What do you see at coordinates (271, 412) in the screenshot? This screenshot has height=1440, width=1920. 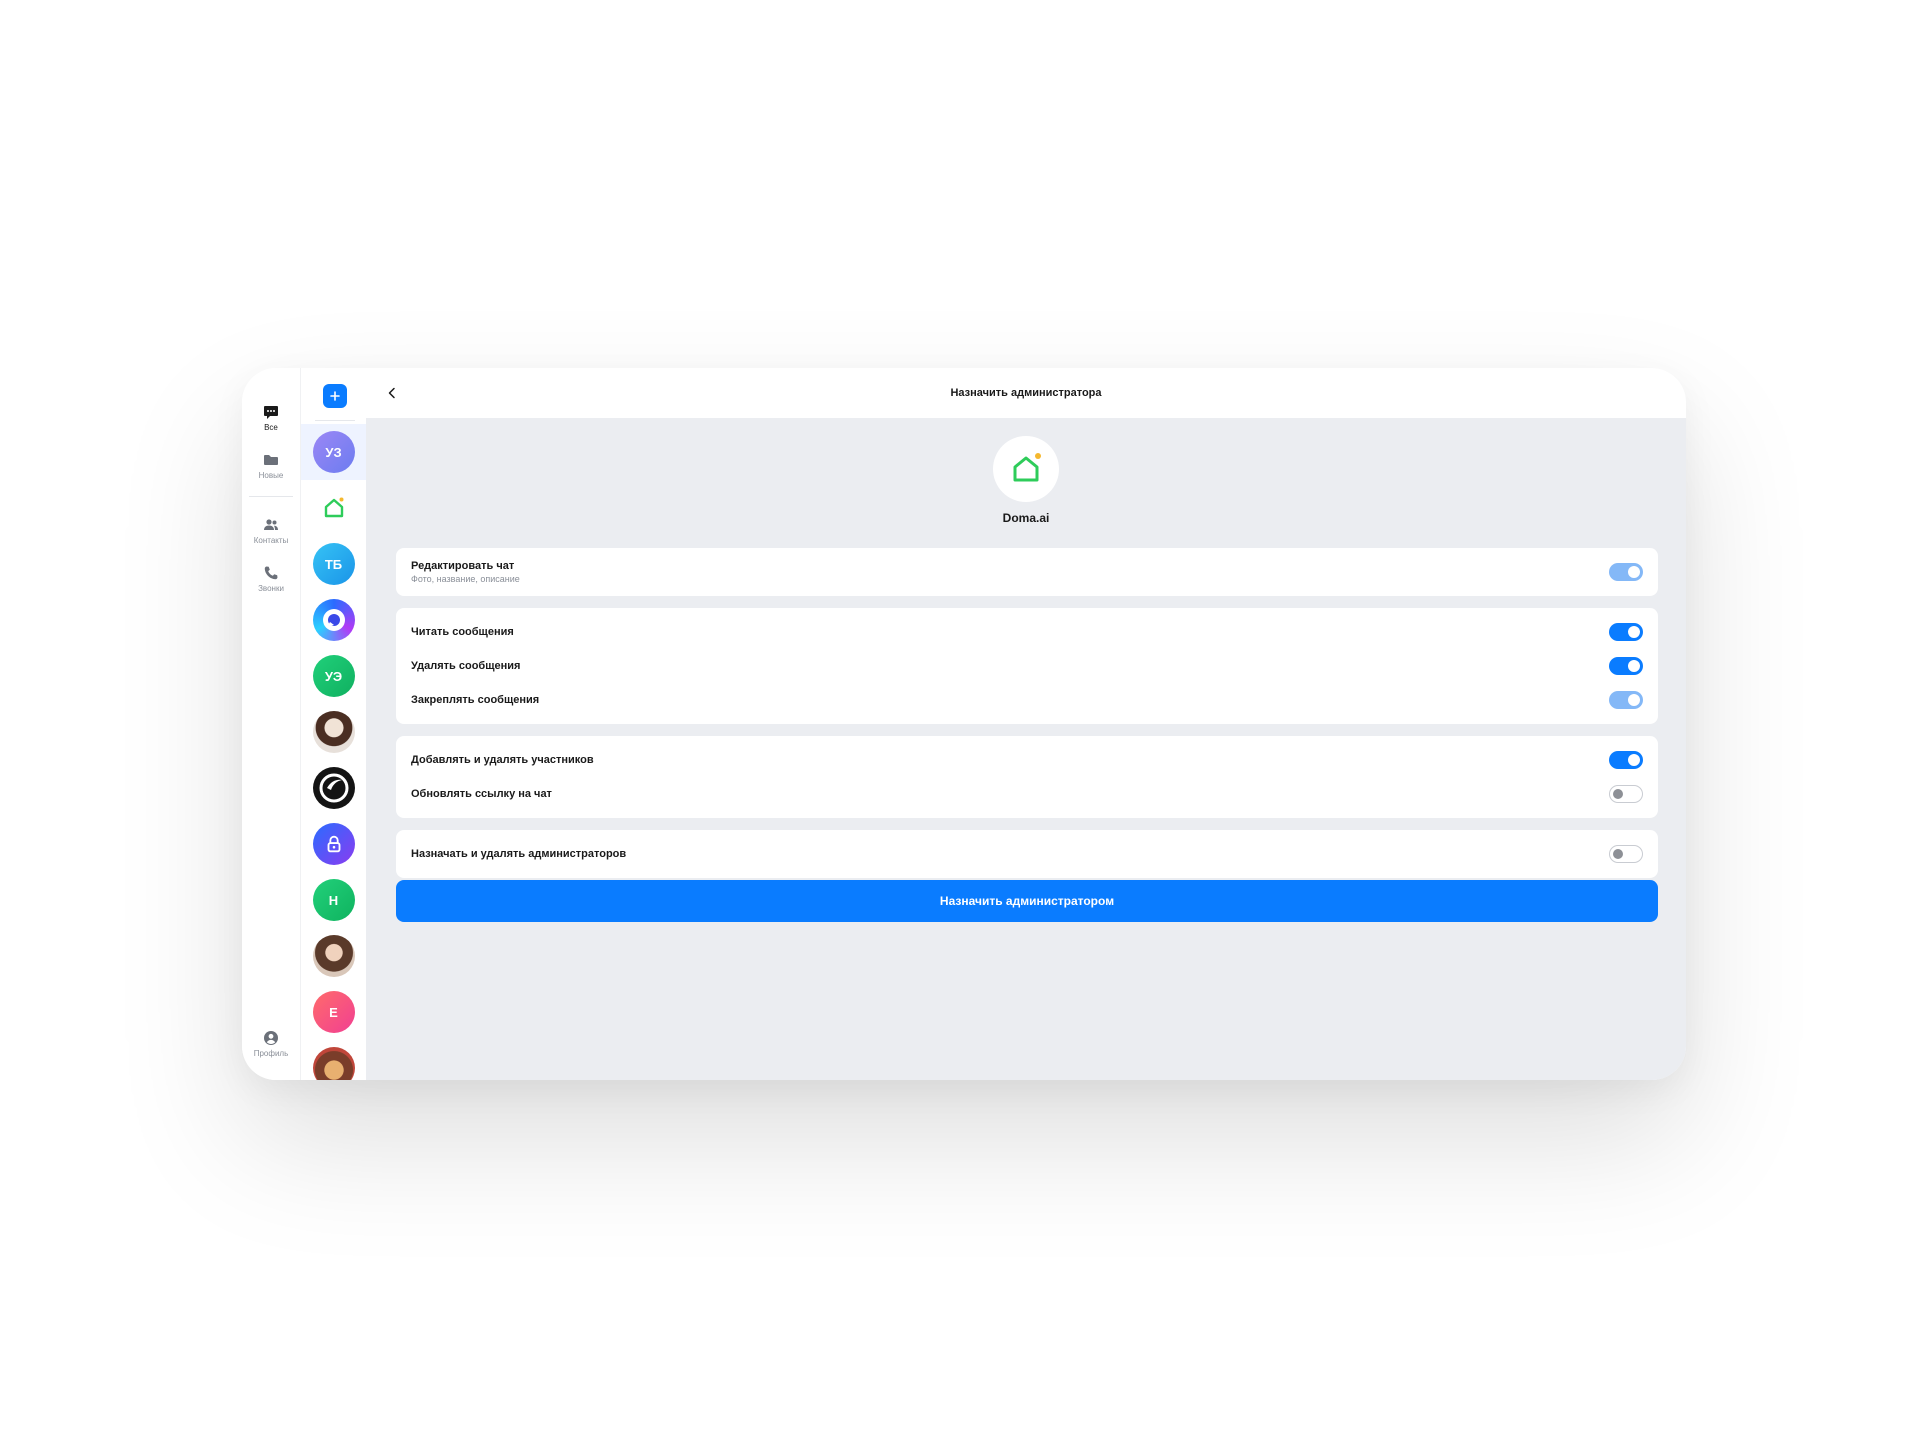 I see `chat-bubble-icon` at bounding box center [271, 412].